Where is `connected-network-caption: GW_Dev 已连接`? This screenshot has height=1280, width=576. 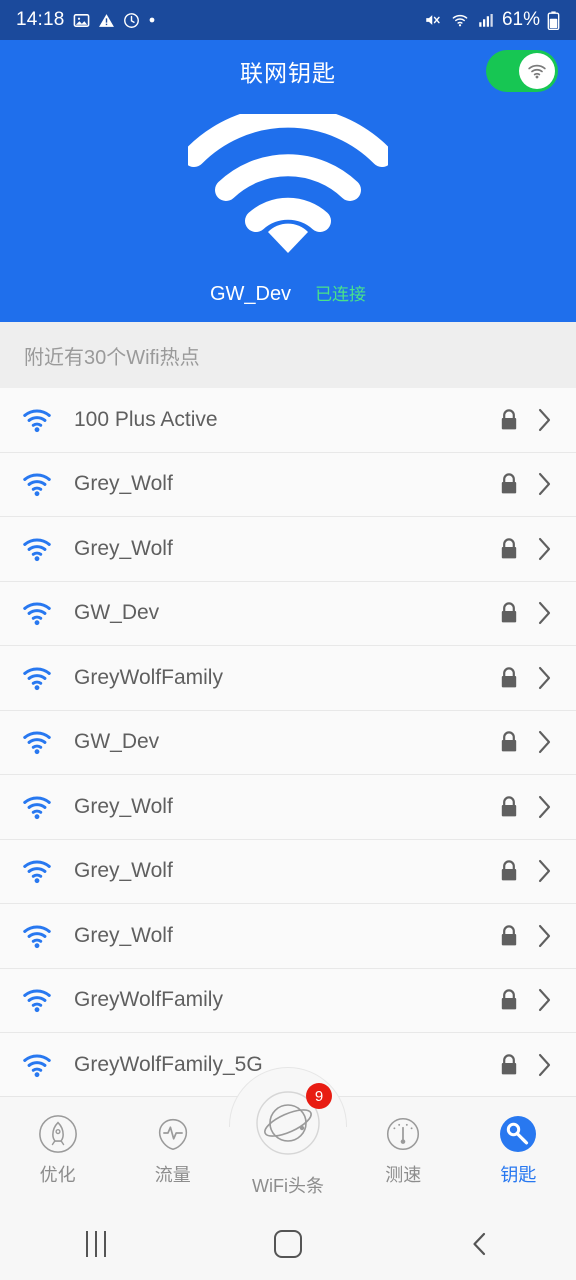 connected-network-caption: GW_Dev 已连接 is located at coordinates (288, 293).